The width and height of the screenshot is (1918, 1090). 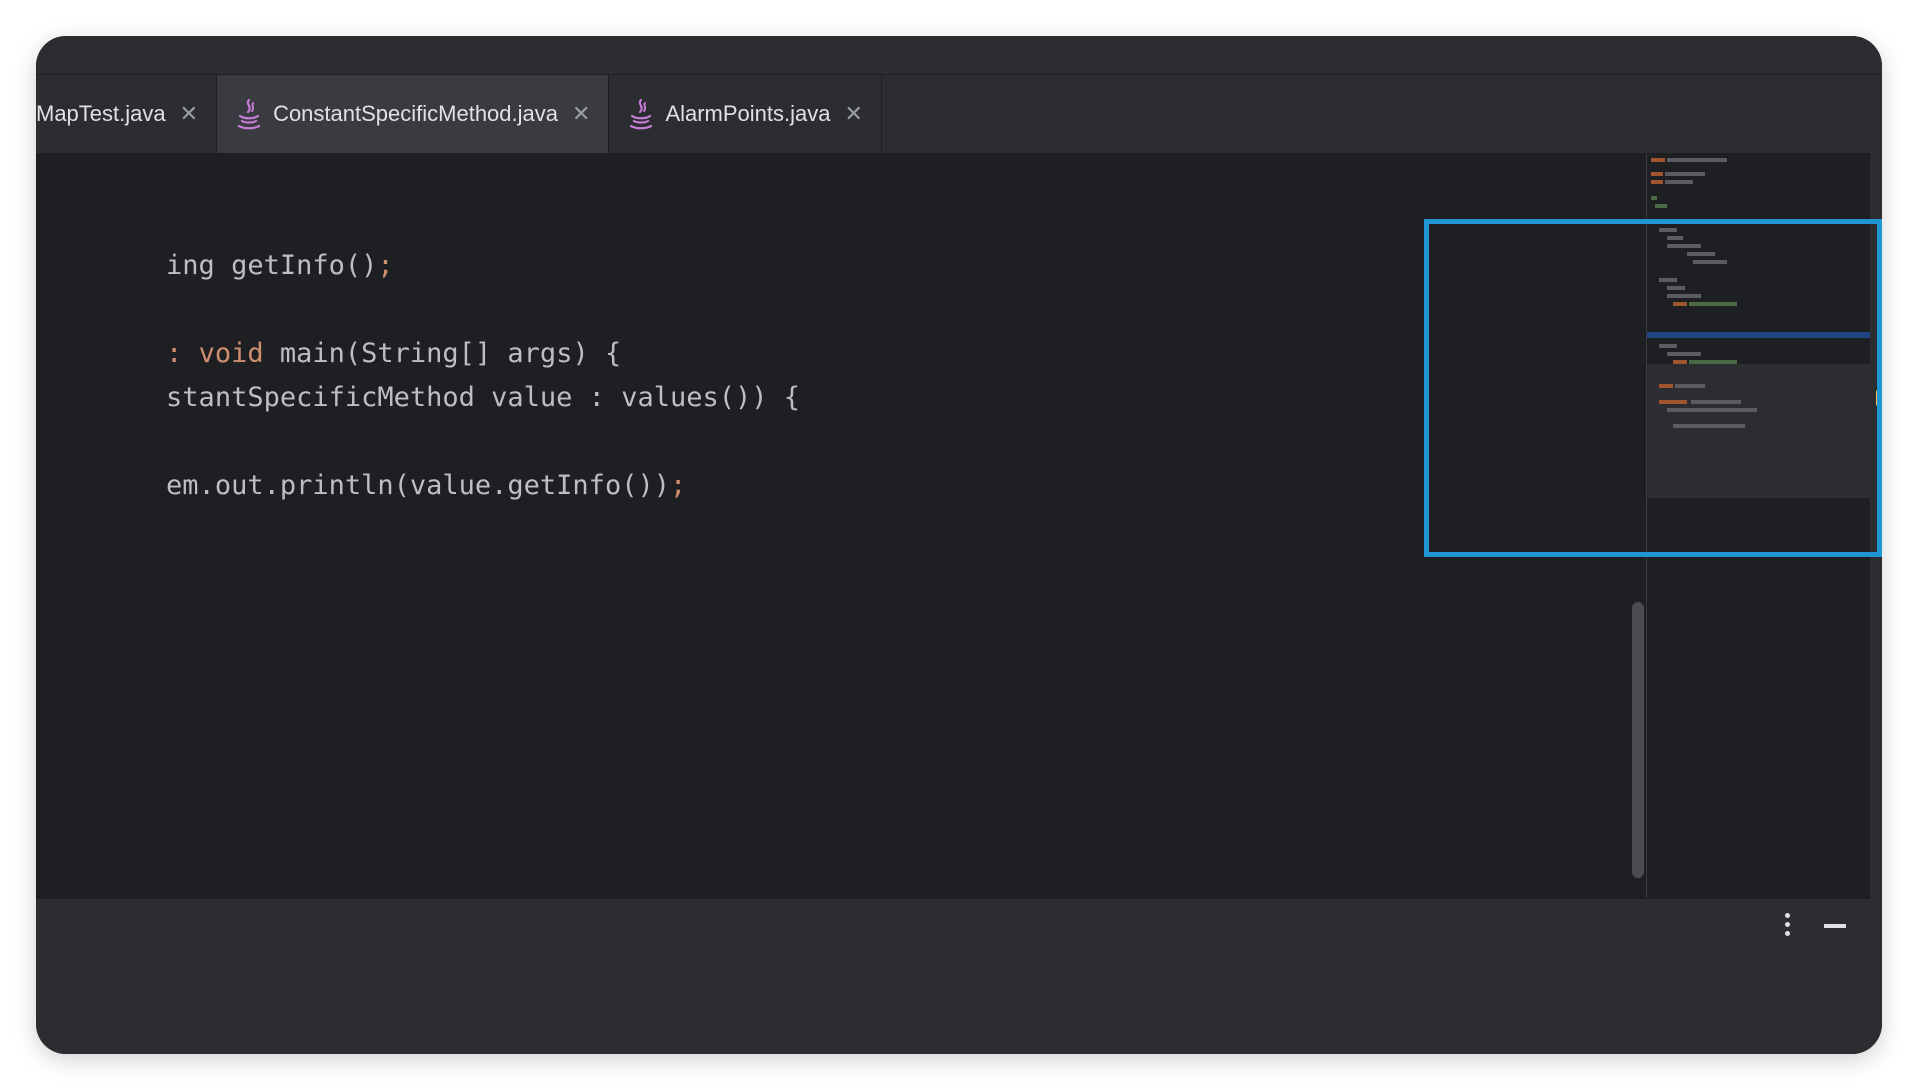 I want to click on code-text: em.out.println(value.getInfo()), so click(x=418, y=485).